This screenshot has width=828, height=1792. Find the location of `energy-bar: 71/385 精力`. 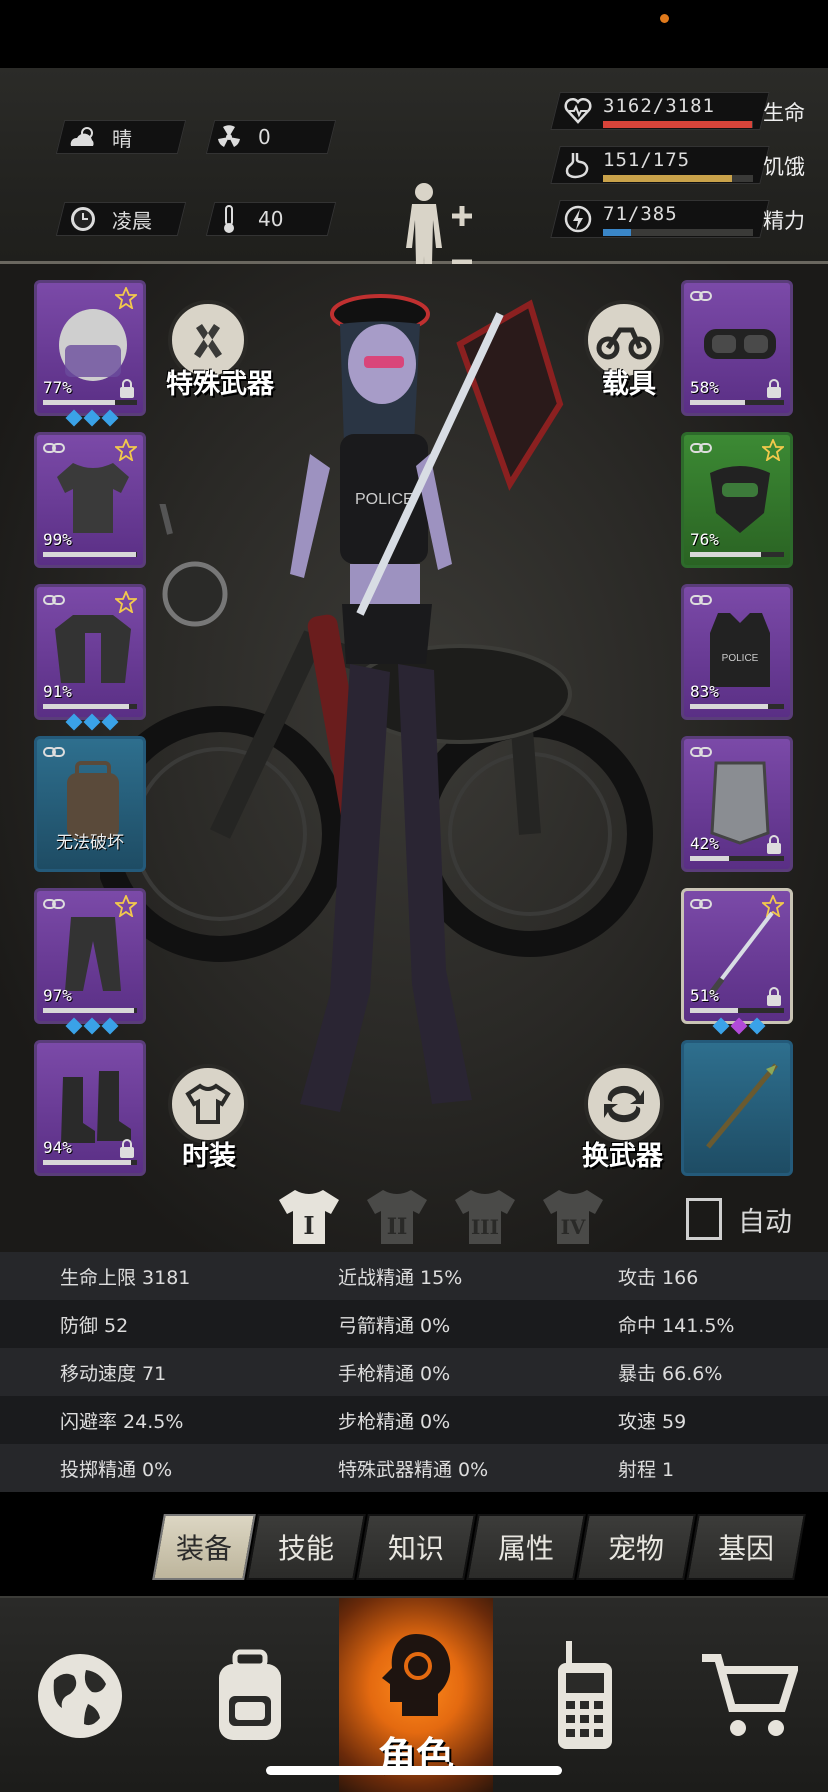

energy-bar: 71/385 精力 is located at coordinates (687, 220).